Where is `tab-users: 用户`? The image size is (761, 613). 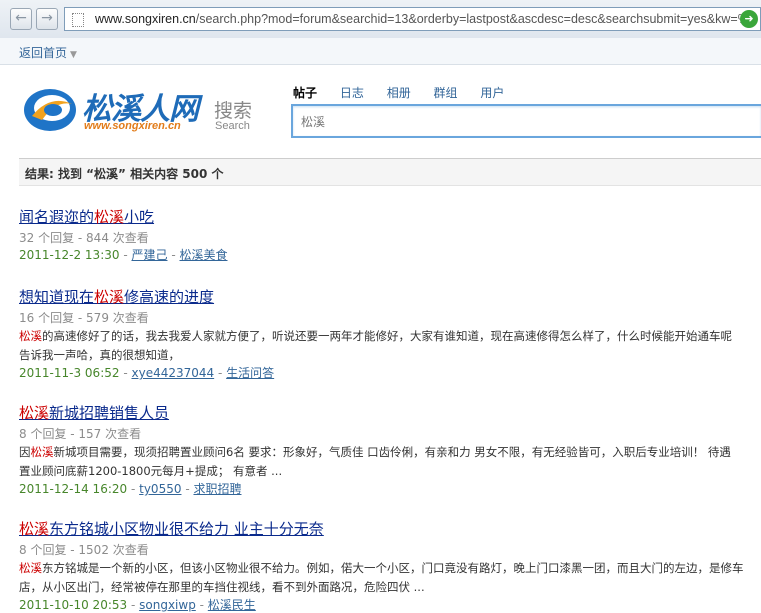 tab-users: 用户 is located at coordinates (492, 92).